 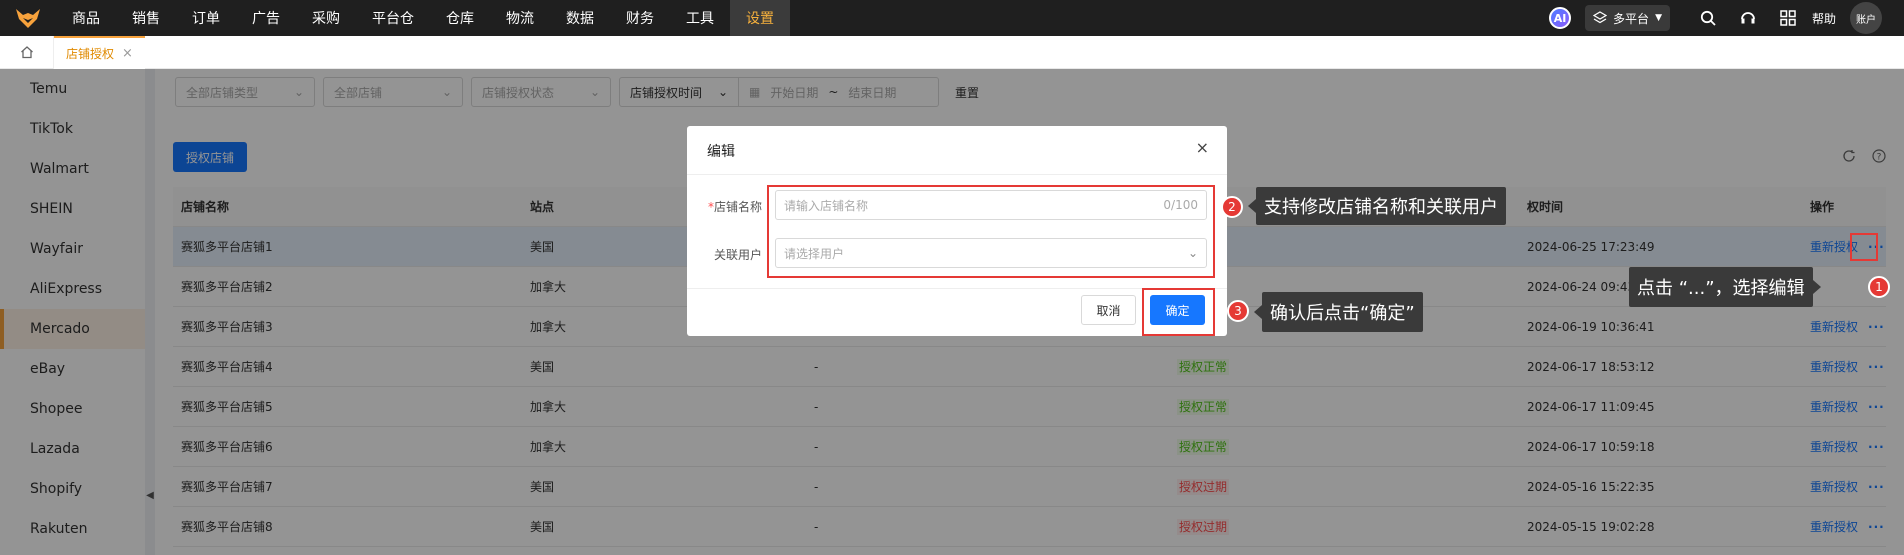 I want to click on nav-menu: 商品 销售 订单 广告 采购 平台仓 仓库 物流 数据 财务 工具 设置, so click(x=423, y=18).